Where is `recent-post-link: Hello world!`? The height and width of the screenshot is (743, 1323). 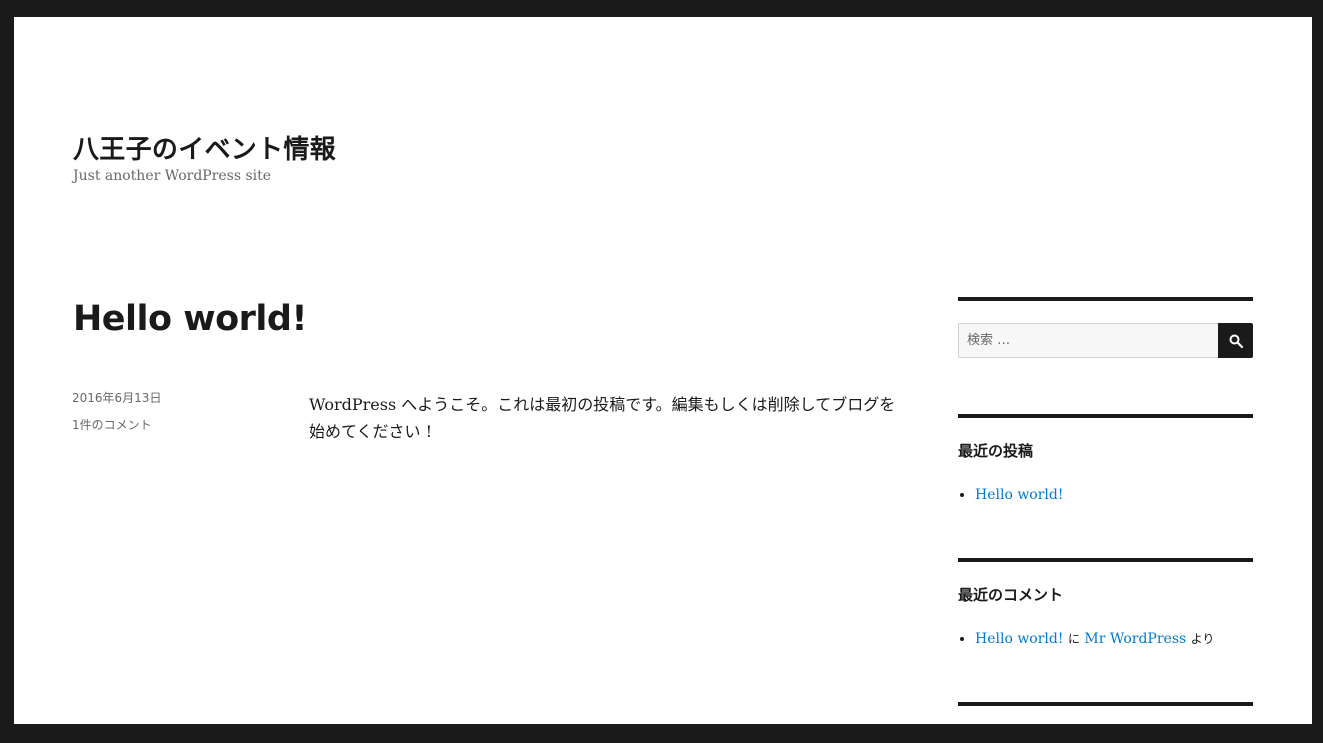
recent-post-link: Hello world! is located at coordinates (1019, 495).